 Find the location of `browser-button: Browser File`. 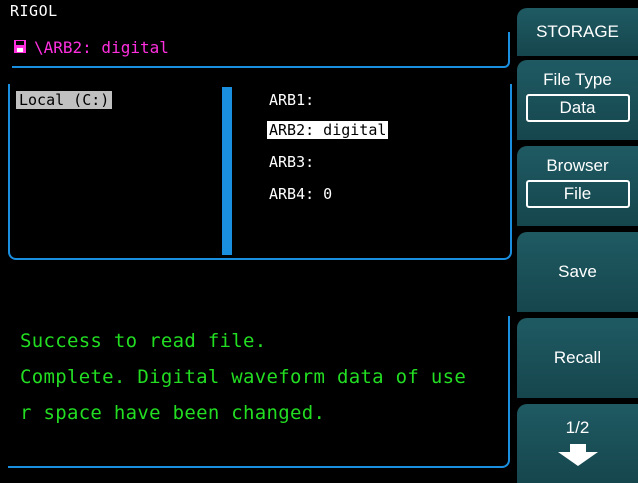

browser-button: Browser File is located at coordinates (577, 186).